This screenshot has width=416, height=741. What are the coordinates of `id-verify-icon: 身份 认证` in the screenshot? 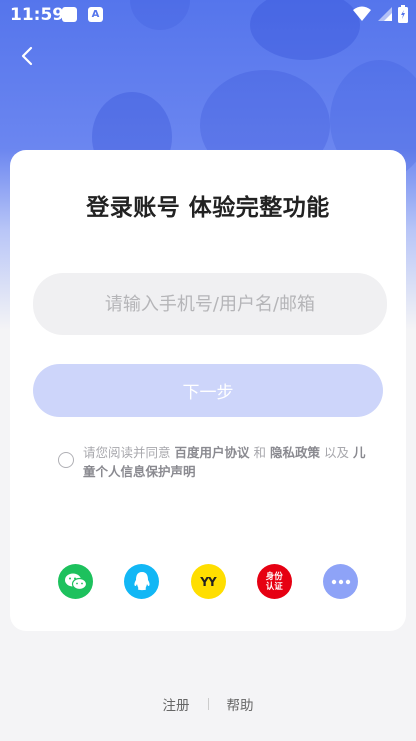 It's located at (274, 581).